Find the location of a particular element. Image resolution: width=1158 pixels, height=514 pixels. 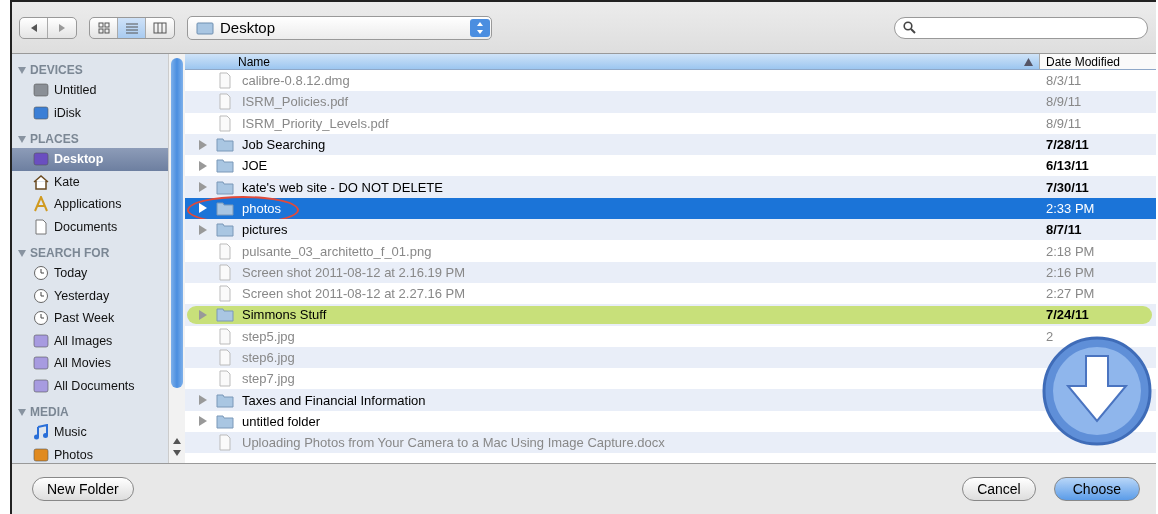

date-text: 7/24/11 is located at coordinates (1067, 315).